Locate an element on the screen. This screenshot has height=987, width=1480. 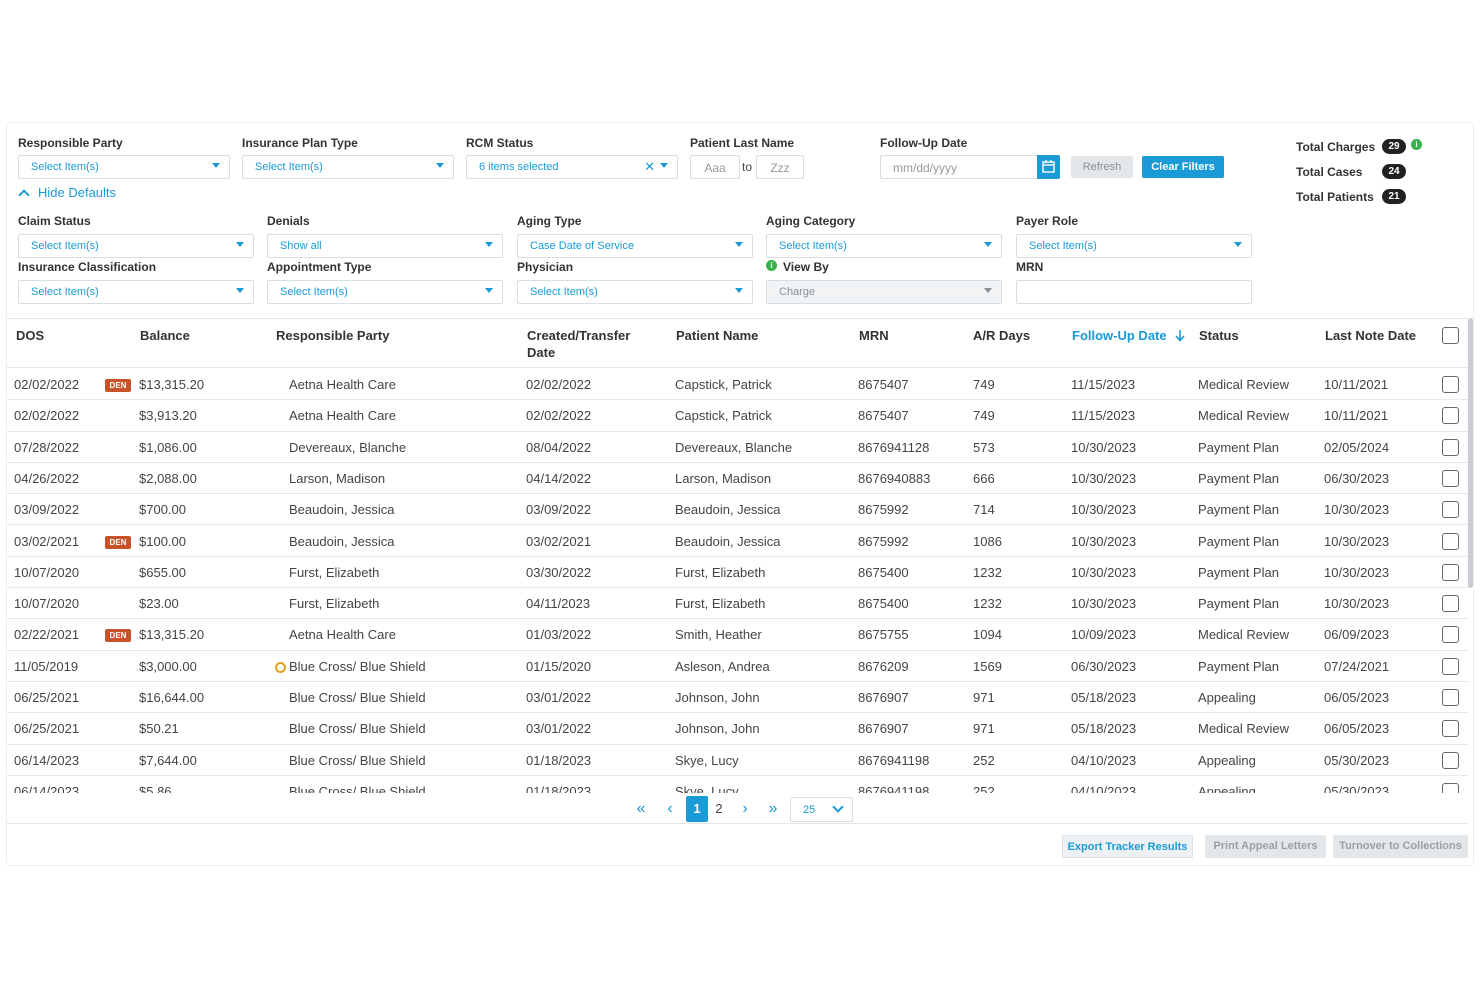
follow-up-date-input: mm/dd/yyyy is located at coordinates (959, 167).